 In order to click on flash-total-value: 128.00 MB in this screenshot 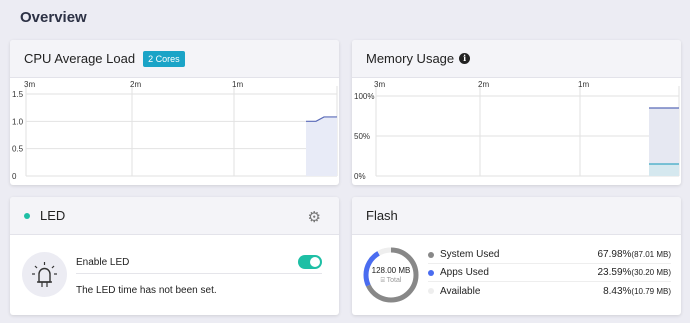, I will do `click(391, 270)`.